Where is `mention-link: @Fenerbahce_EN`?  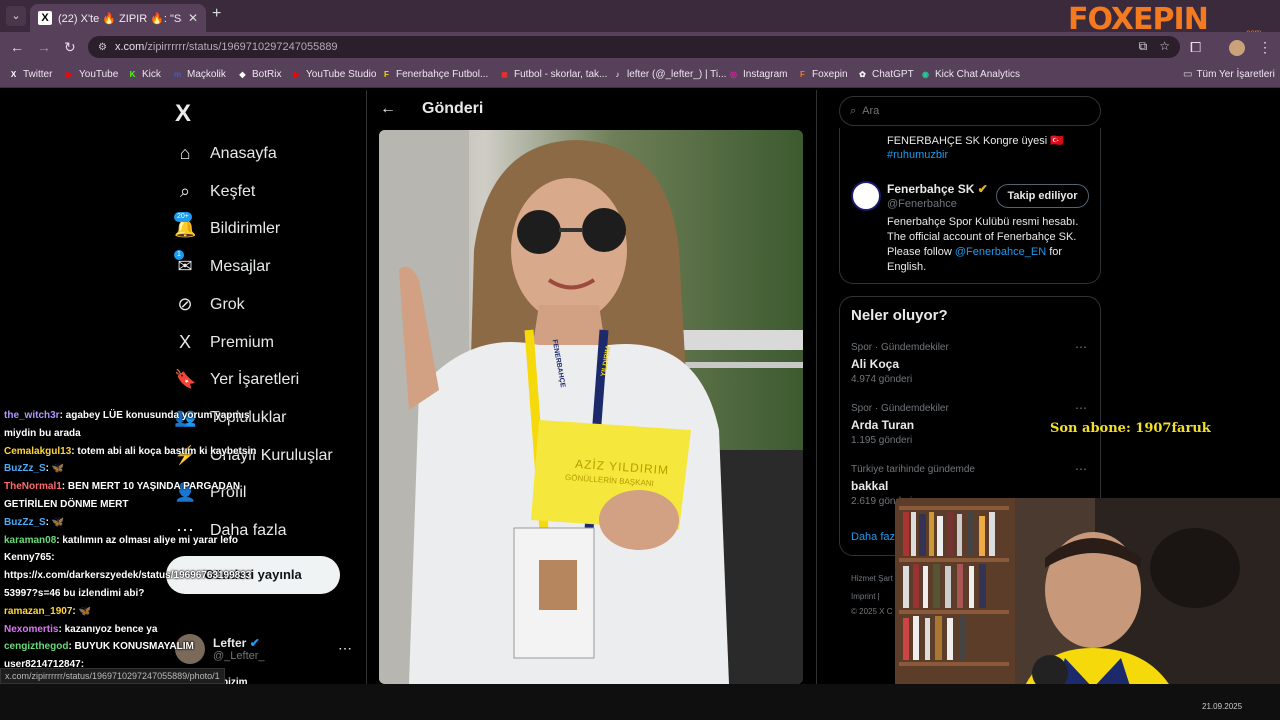 mention-link: @Fenerbahce_EN is located at coordinates (1000, 252).